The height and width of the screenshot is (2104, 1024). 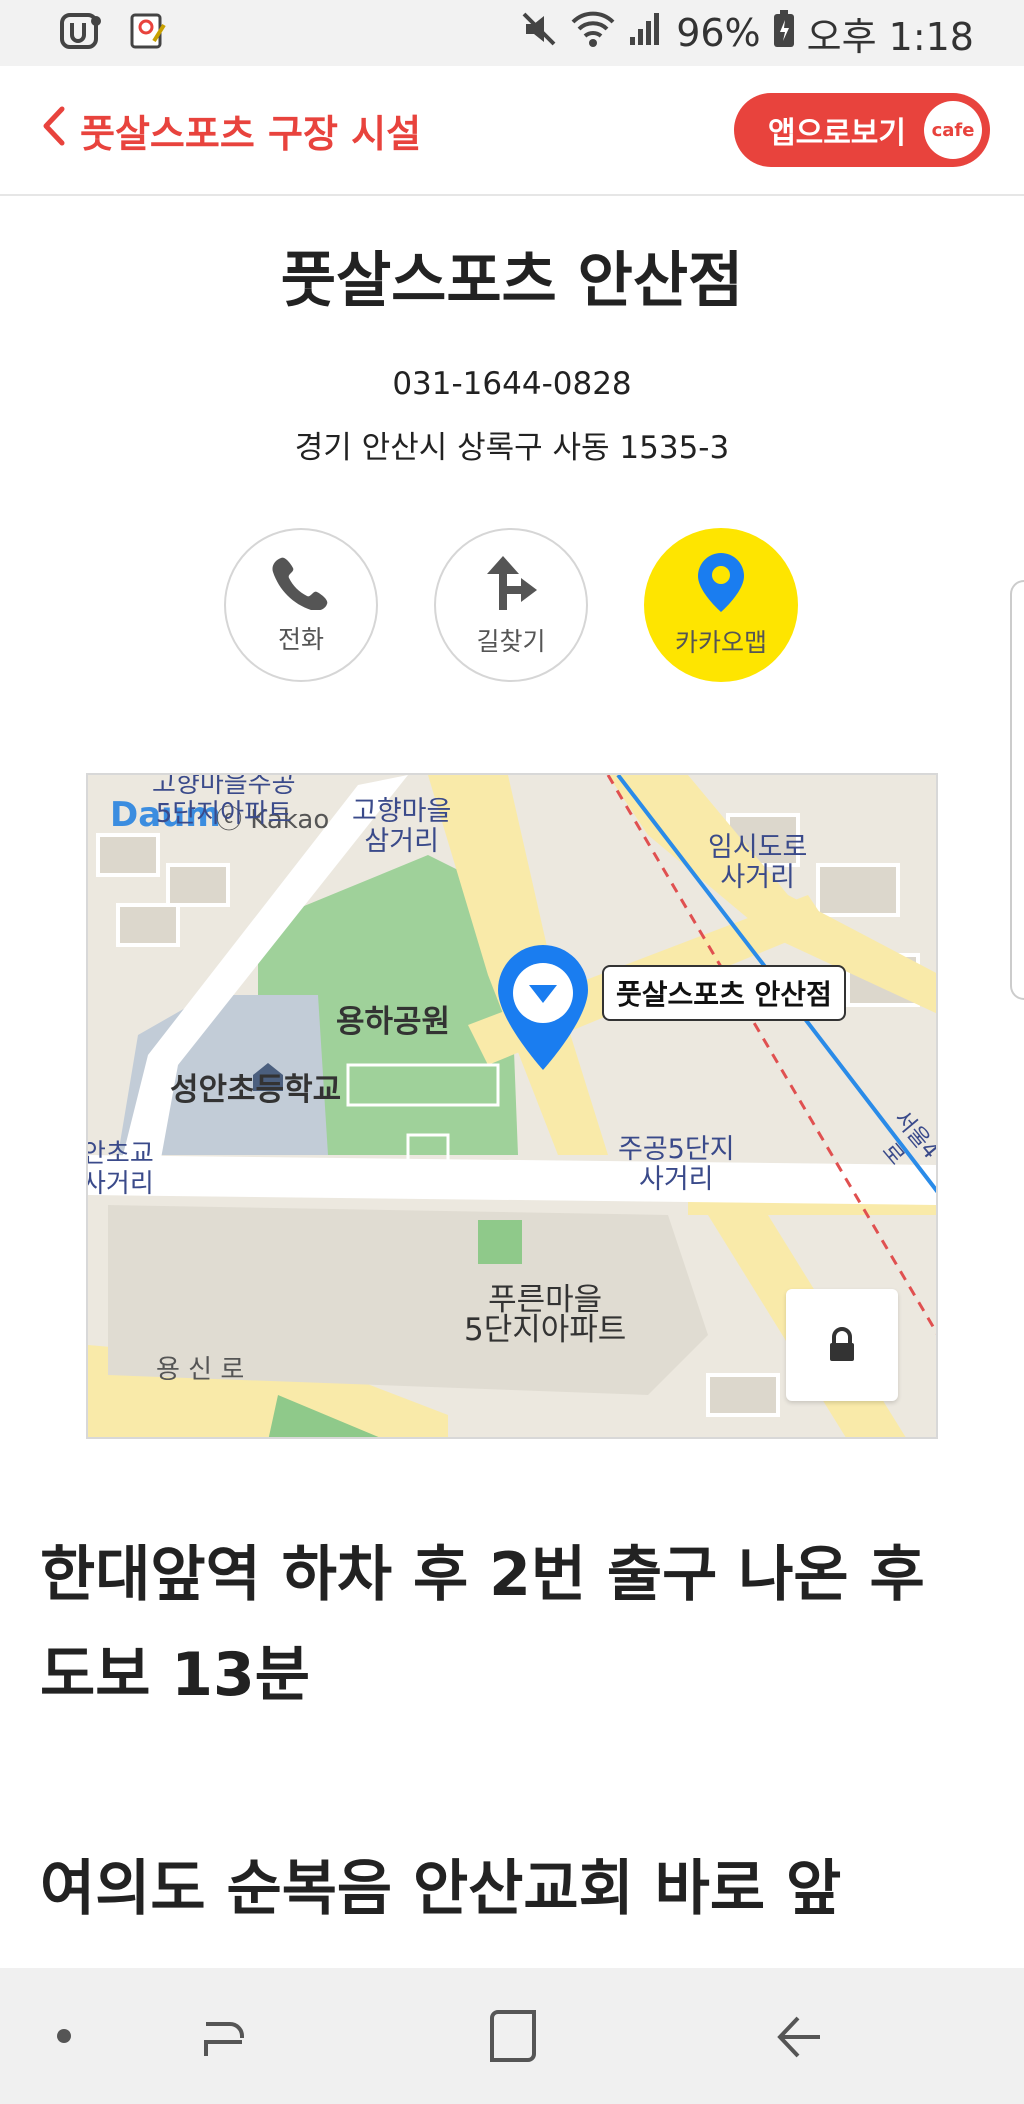 What do you see at coordinates (225, 2039) in the screenshot?
I see `recent-apps-icon` at bounding box center [225, 2039].